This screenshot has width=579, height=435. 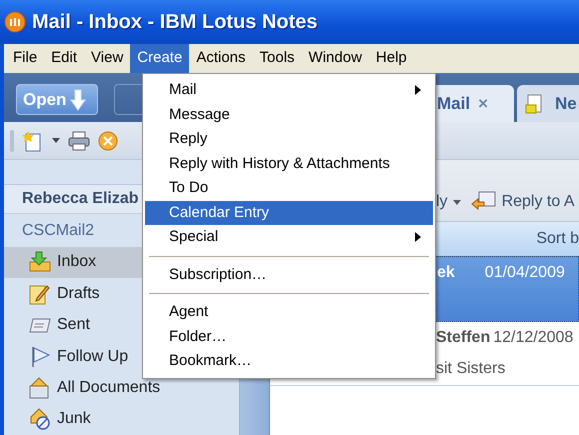 What do you see at coordinates (64, 58) in the screenshot?
I see `menu-item: Edit` at bounding box center [64, 58].